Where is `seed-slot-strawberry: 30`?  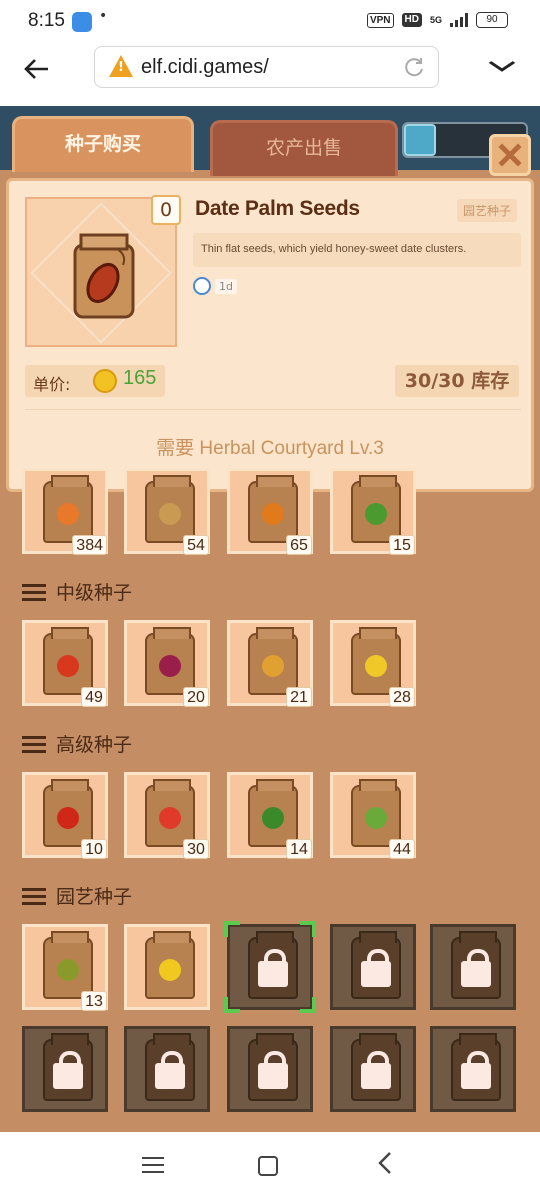
seed-slot-strawberry: 30 is located at coordinates (167, 815).